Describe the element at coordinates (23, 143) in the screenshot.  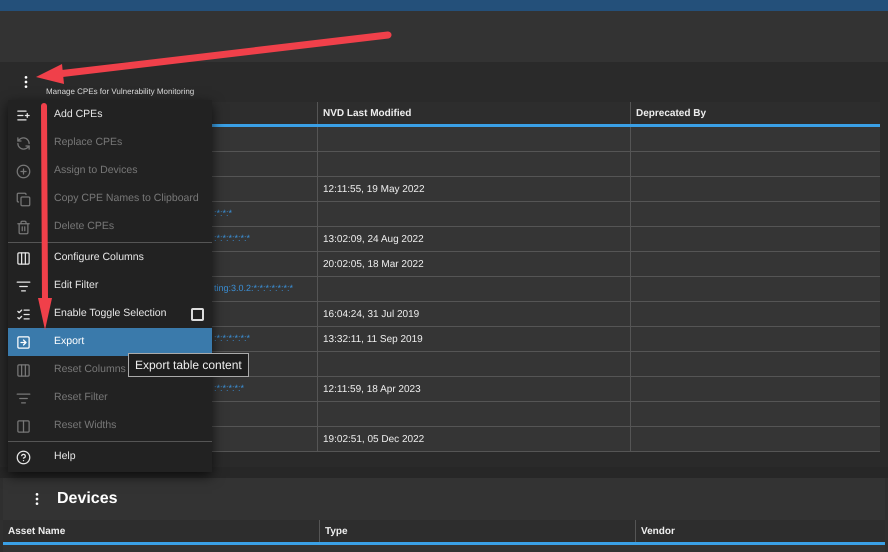
I see `refresh-icon` at that location.